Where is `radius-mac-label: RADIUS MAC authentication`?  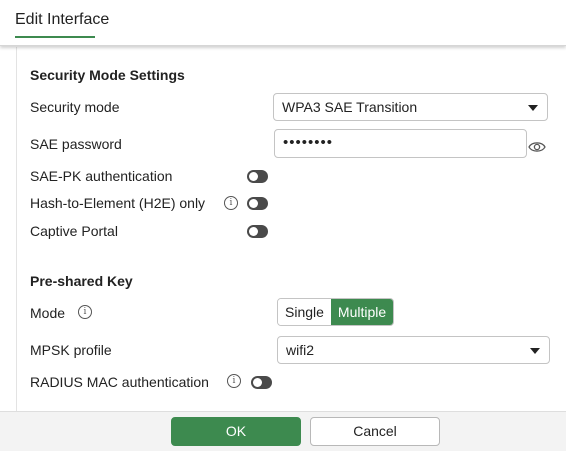 radius-mac-label: RADIUS MAC authentication is located at coordinates (119, 382).